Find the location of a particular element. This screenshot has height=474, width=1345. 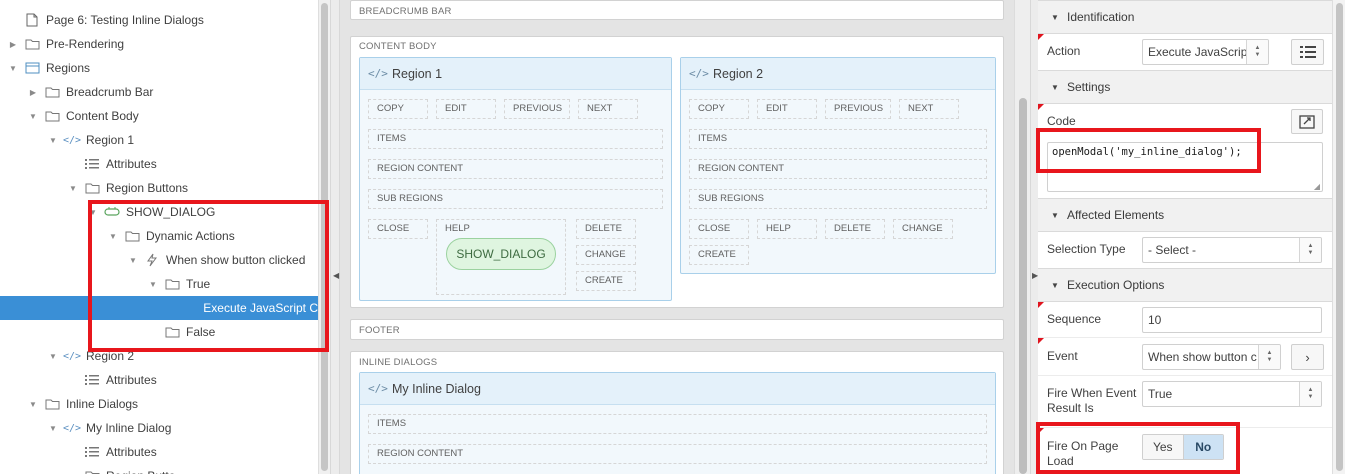

section-identification: ▼ Identification is located at coordinates (1185, 17).